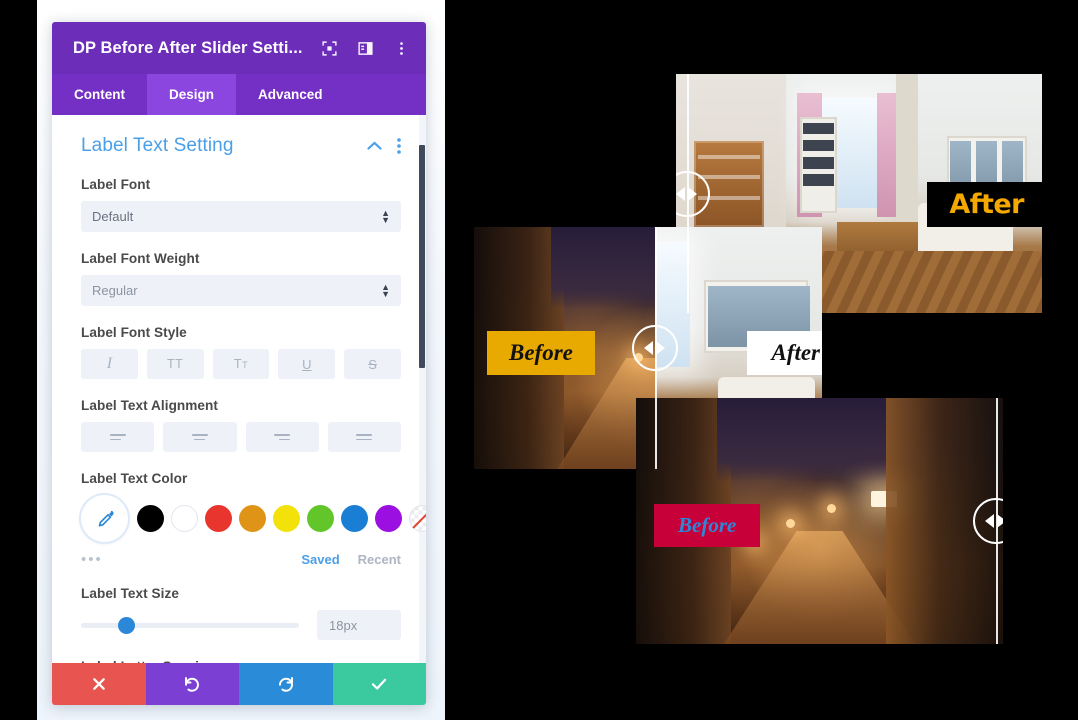 Image resolution: width=1078 pixels, height=720 pixels. What do you see at coordinates (417, 518) in the screenshot?
I see `swatch-transparent` at bounding box center [417, 518].